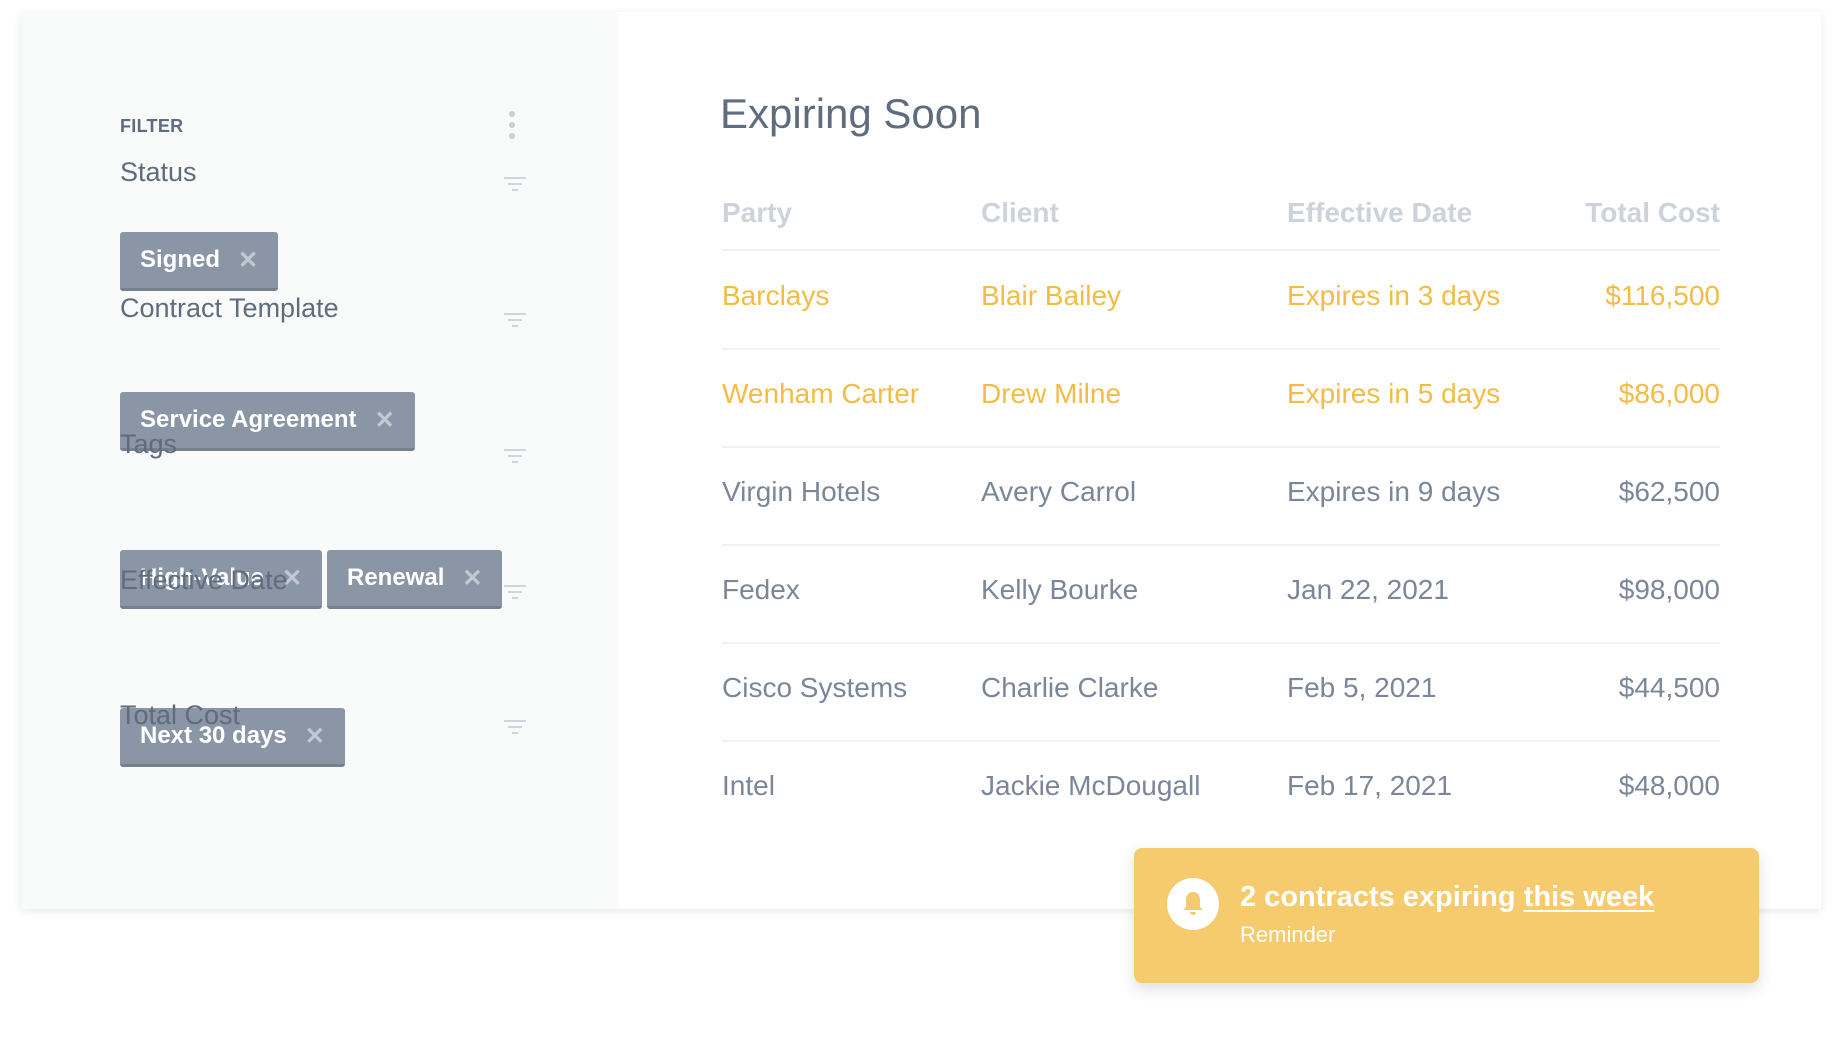 Image resolution: width=1840 pixels, height=1044 pixels. Describe the element at coordinates (1662, 296) in the screenshot. I see `cell-cost: $116,500` at that location.